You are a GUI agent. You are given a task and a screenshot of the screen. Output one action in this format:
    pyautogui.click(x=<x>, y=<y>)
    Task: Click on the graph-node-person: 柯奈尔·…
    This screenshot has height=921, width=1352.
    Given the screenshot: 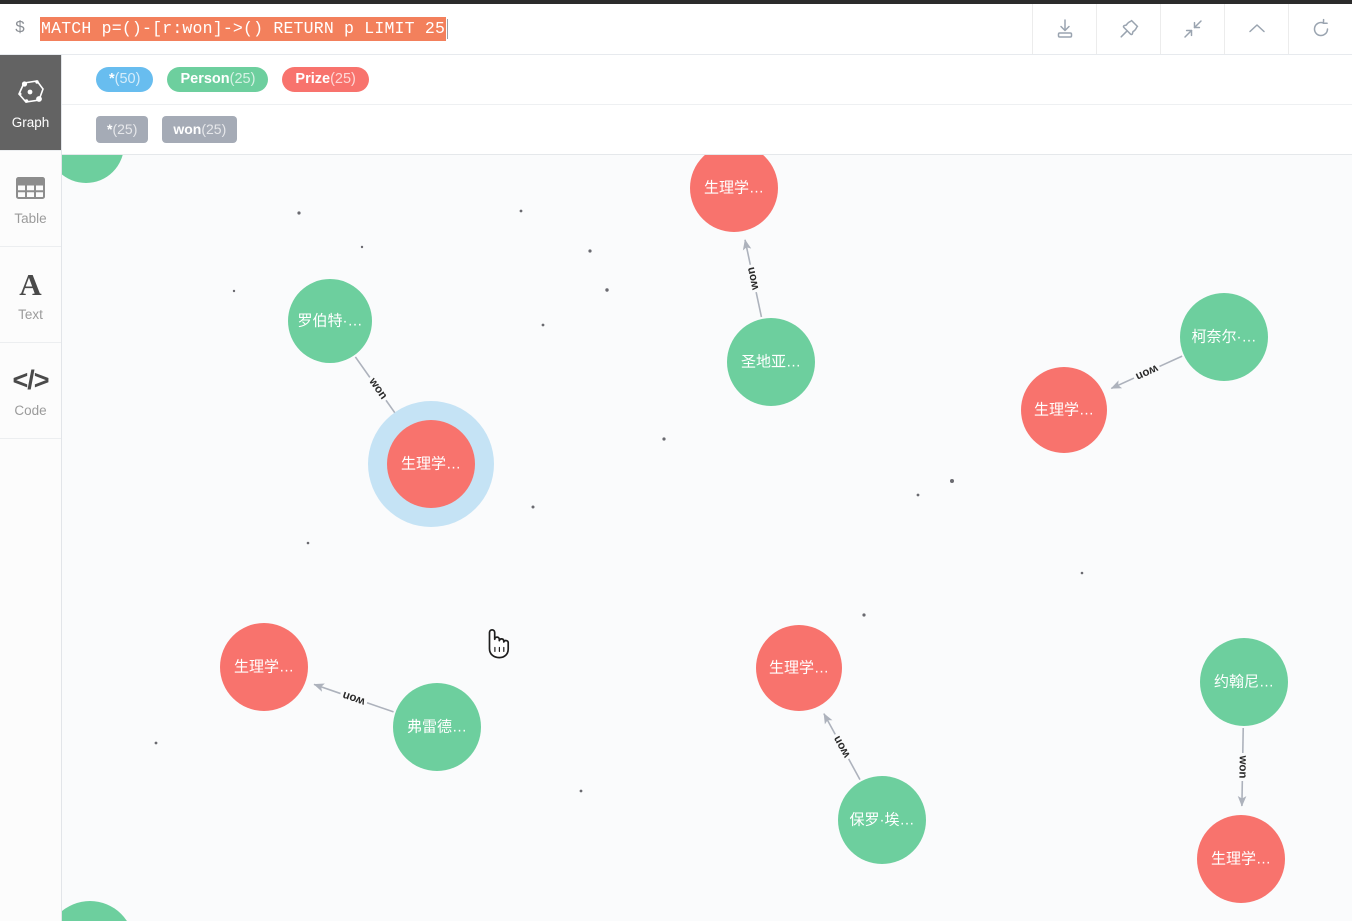 What is the action you would take?
    pyautogui.click(x=1224, y=337)
    